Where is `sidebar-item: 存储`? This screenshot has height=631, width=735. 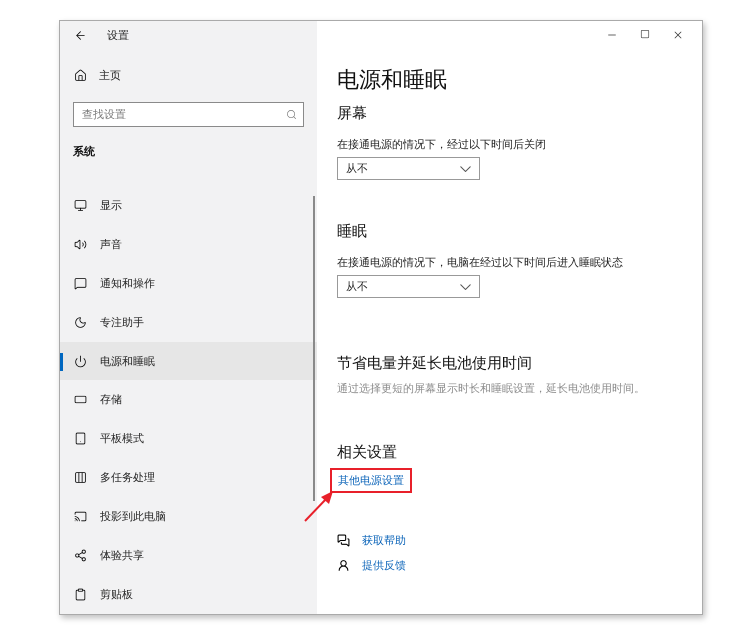 sidebar-item: 存储 is located at coordinates (188, 400).